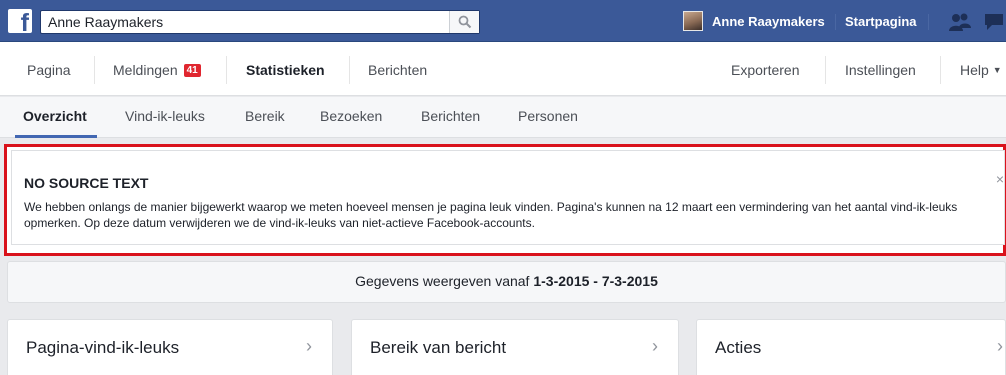 The width and height of the screenshot is (1006, 375). Describe the element at coordinates (285, 70) in the screenshot. I see `tab-statistieken: Statistieken` at that location.